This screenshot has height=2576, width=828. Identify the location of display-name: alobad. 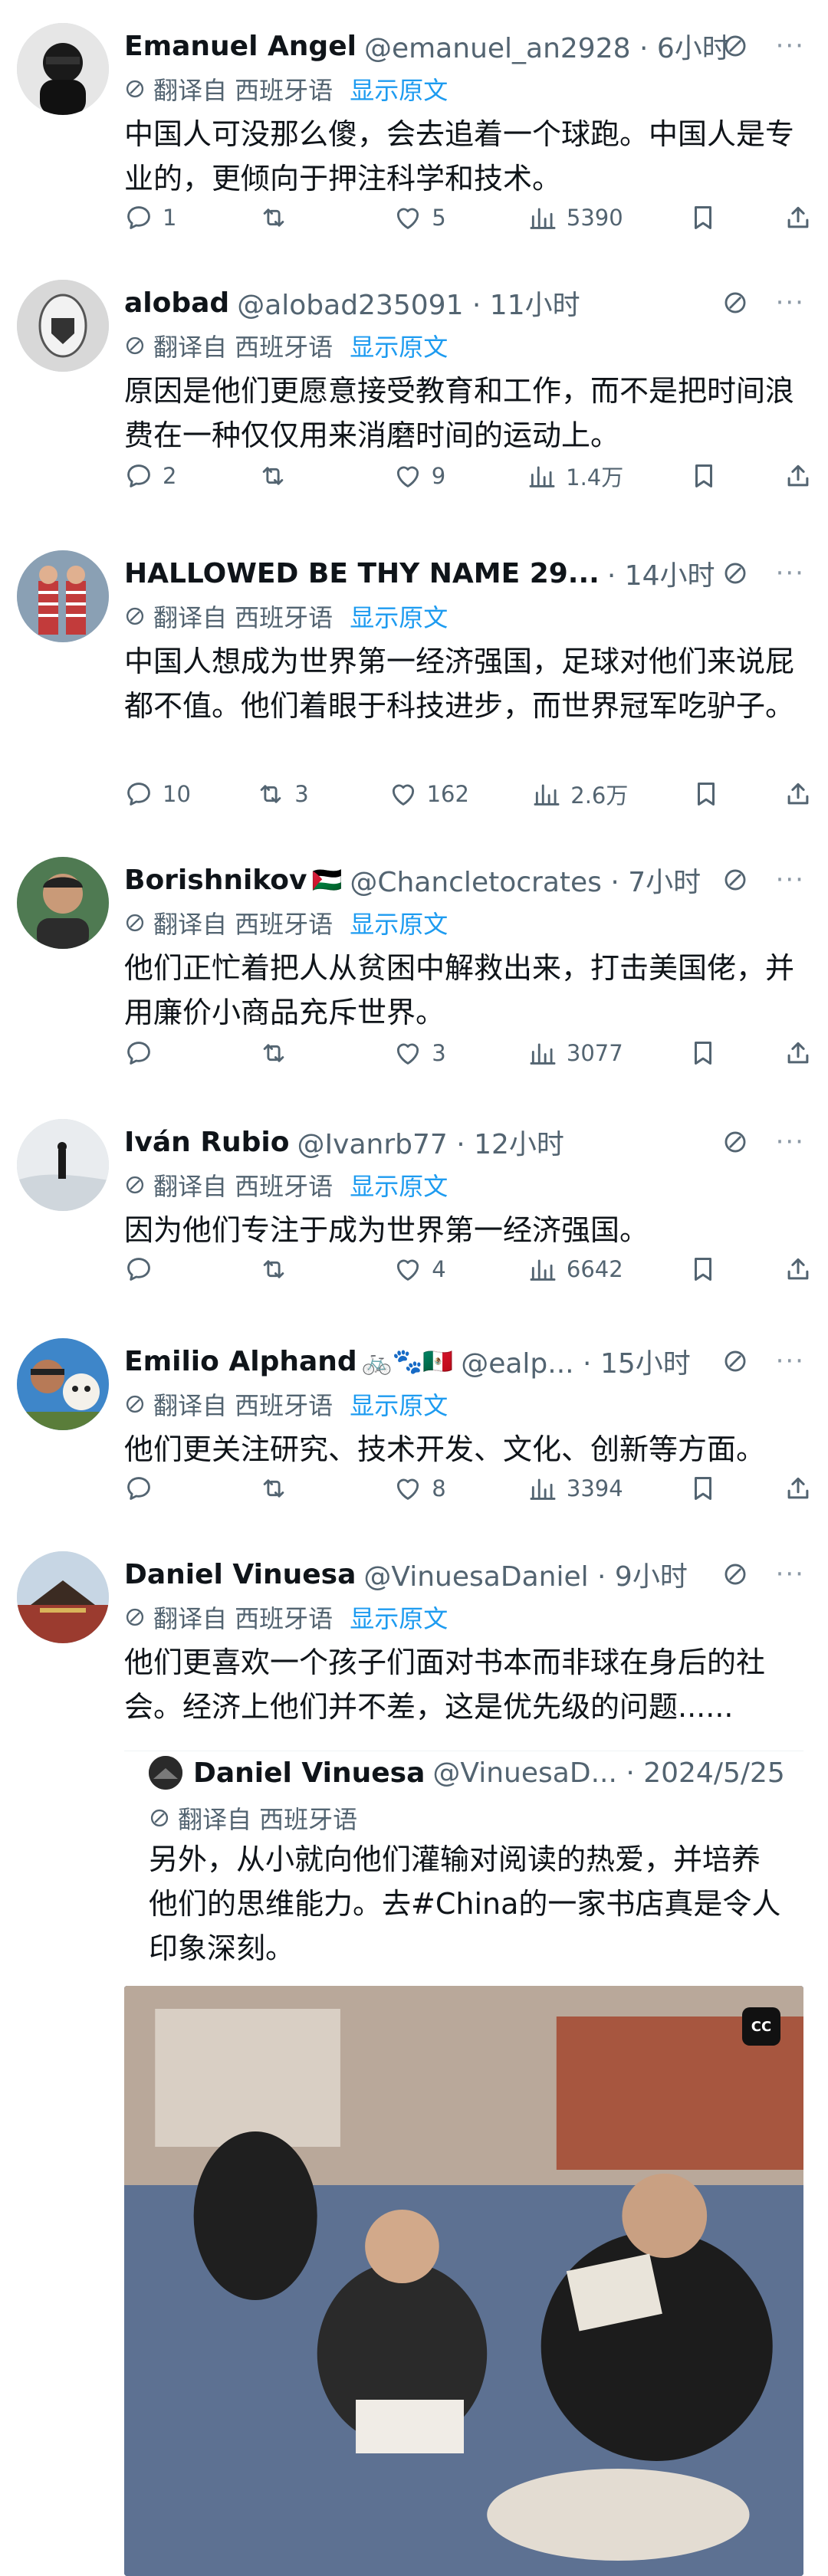
(177, 303).